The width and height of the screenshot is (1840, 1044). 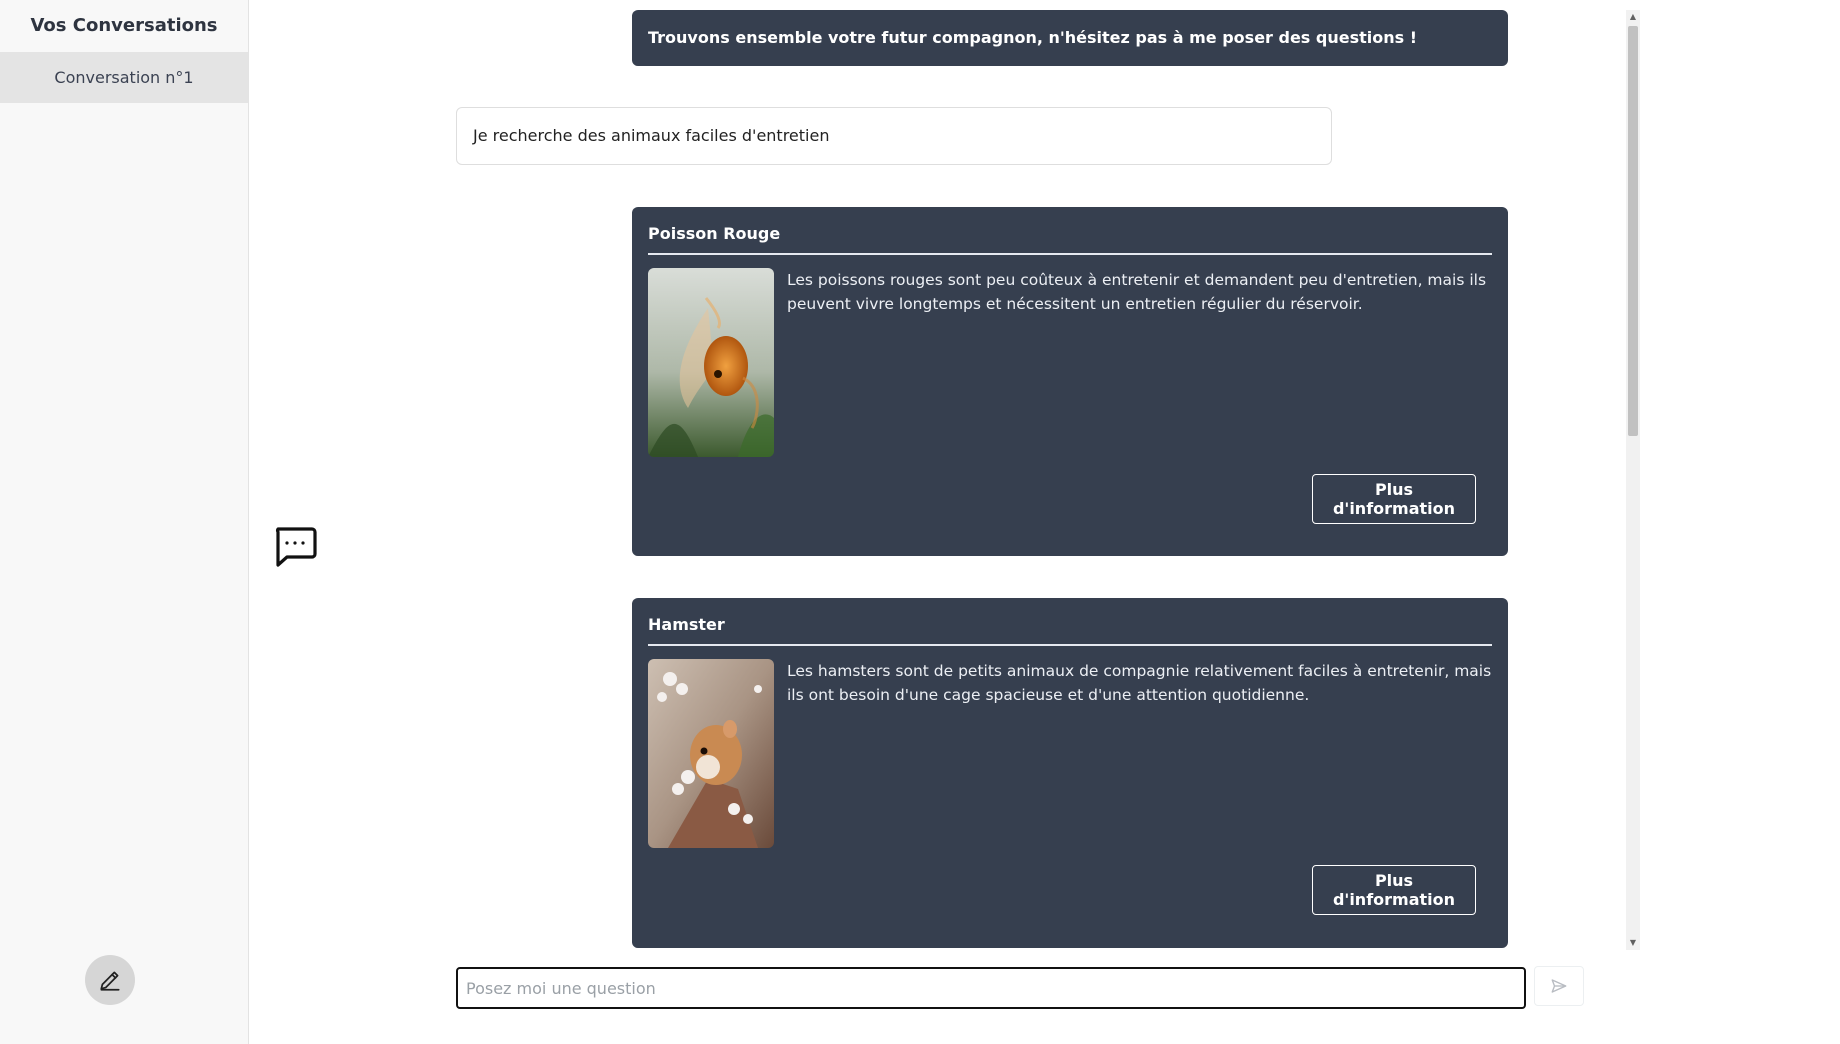 What do you see at coordinates (124, 522) in the screenshot?
I see `sidebar: Vos Conversations Conversation n°1` at bounding box center [124, 522].